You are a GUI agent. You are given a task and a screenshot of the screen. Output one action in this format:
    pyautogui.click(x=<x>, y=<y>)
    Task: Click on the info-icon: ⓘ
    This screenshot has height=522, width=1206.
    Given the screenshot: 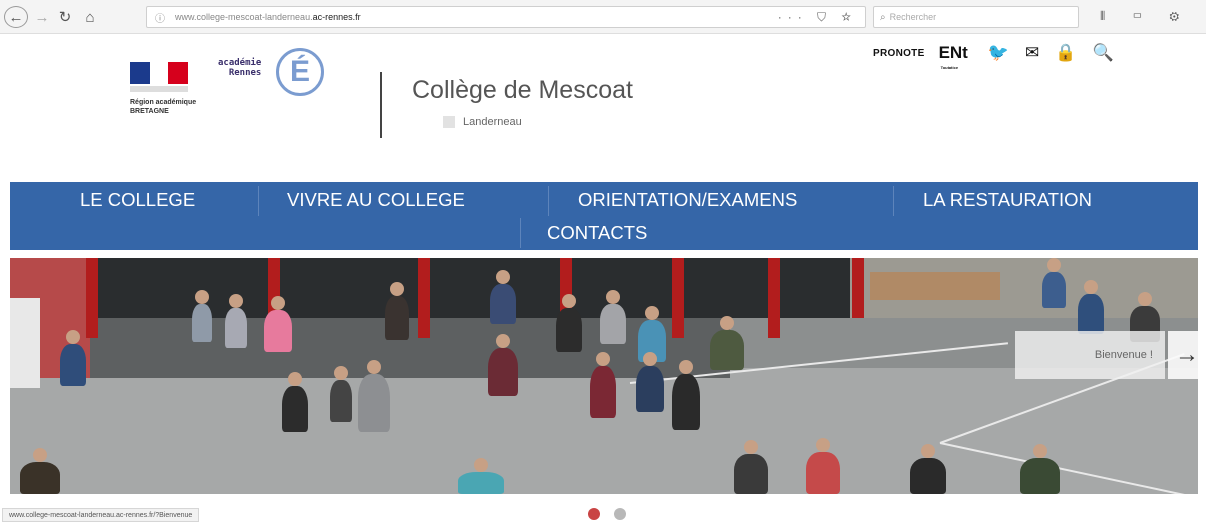 What is the action you would take?
    pyautogui.click(x=160, y=17)
    